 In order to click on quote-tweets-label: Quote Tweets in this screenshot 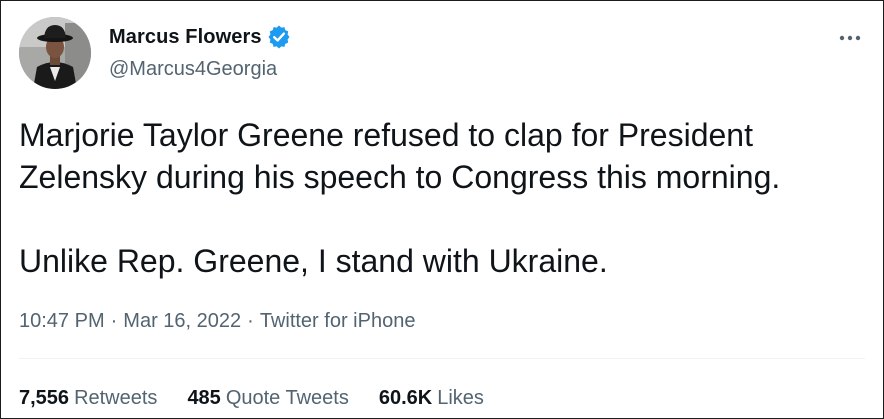, I will do `click(287, 398)`.